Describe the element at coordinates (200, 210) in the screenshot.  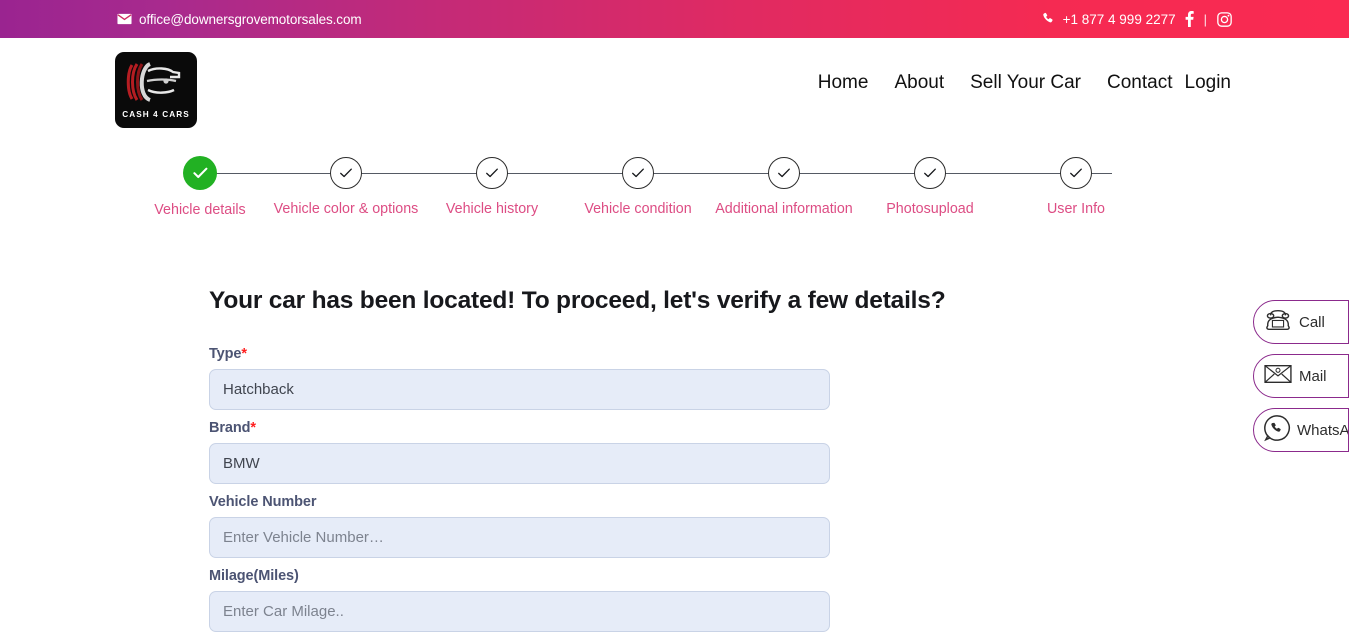
I see `step-label: Vehicle details` at that location.